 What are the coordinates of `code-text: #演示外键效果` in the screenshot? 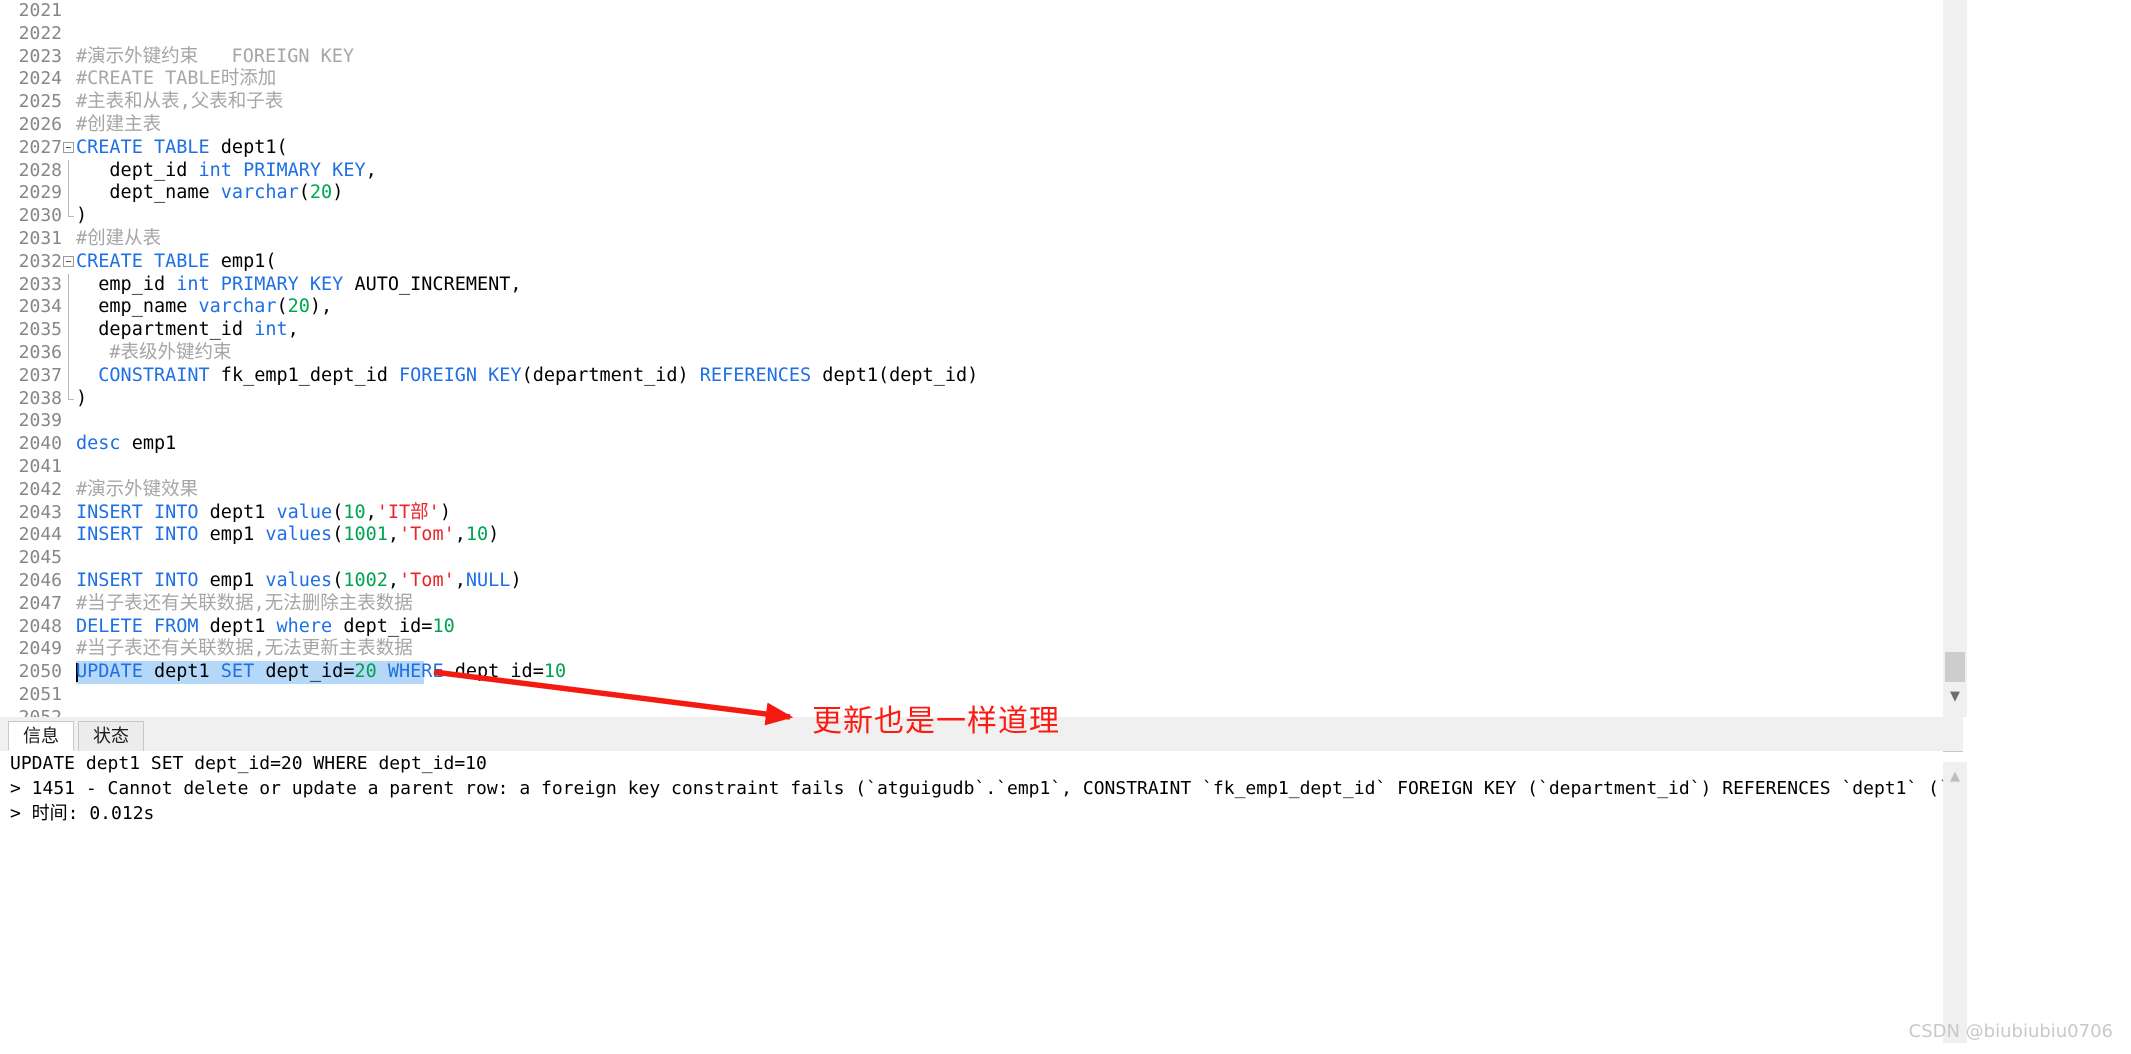 It's located at (137, 490).